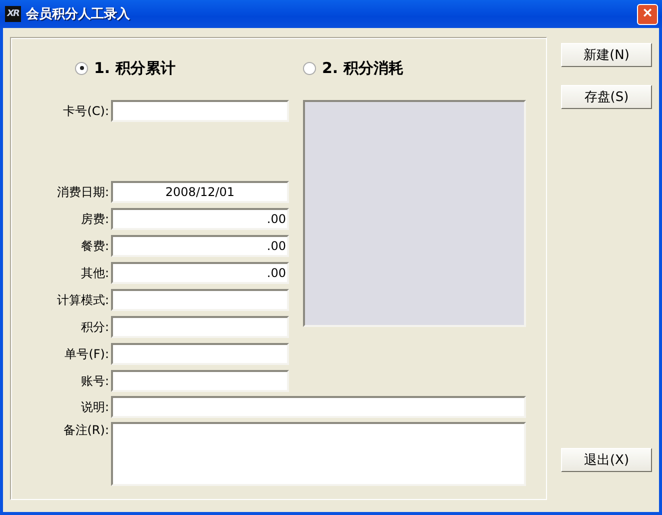 The image size is (662, 515). I want to click on card-number-field, so click(200, 111).